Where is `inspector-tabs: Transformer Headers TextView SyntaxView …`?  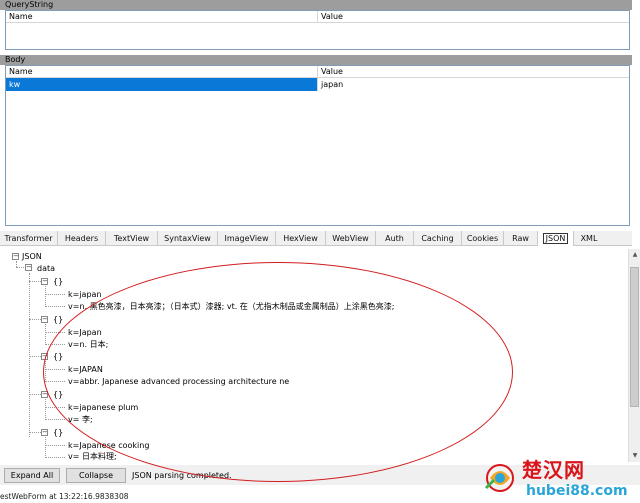 inspector-tabs: Transformer Headers TextView SyntaxView … is located at coordinates (316, 238).